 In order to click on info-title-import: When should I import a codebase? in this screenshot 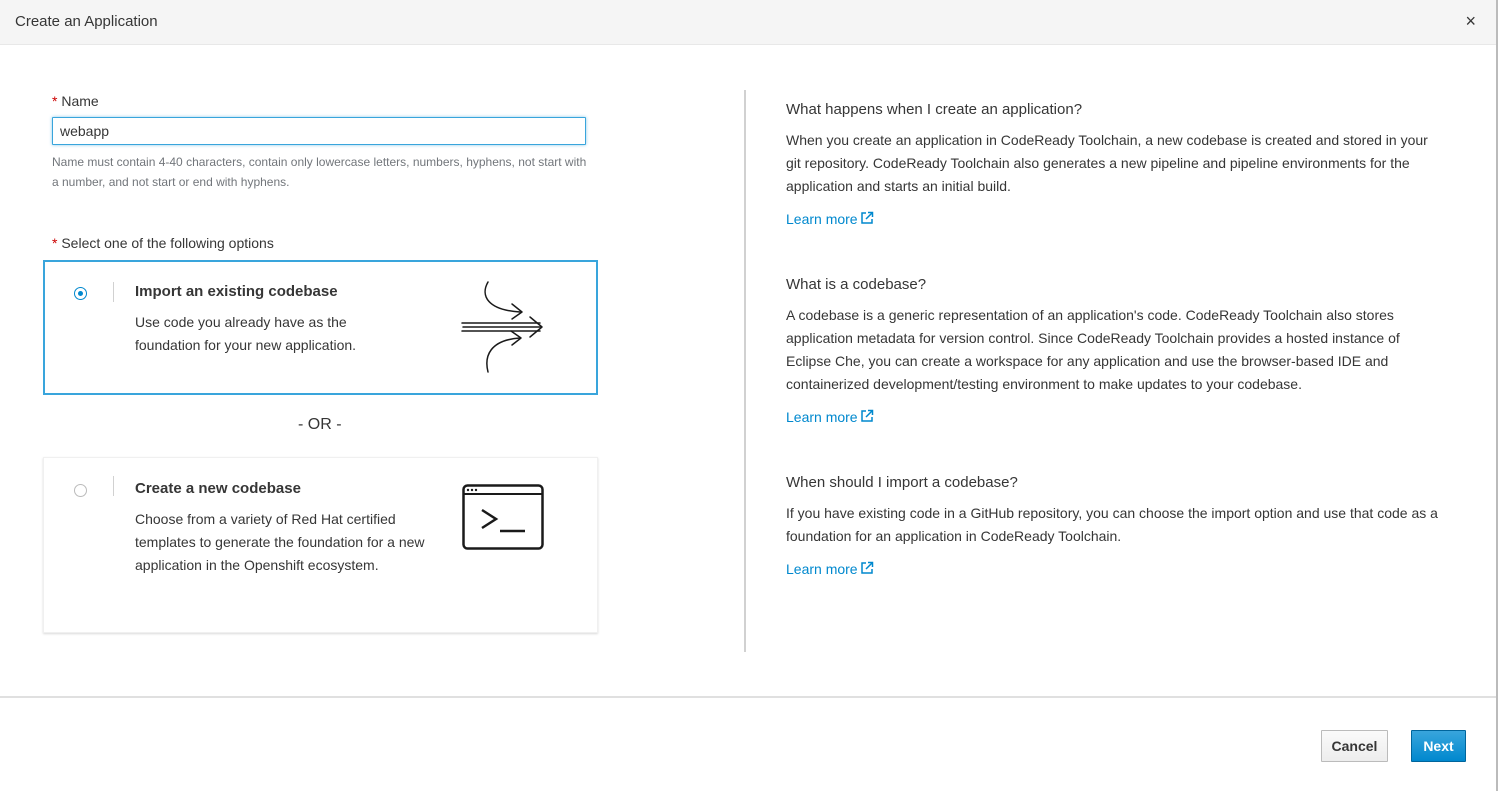, I will do `click(902, 482)`.